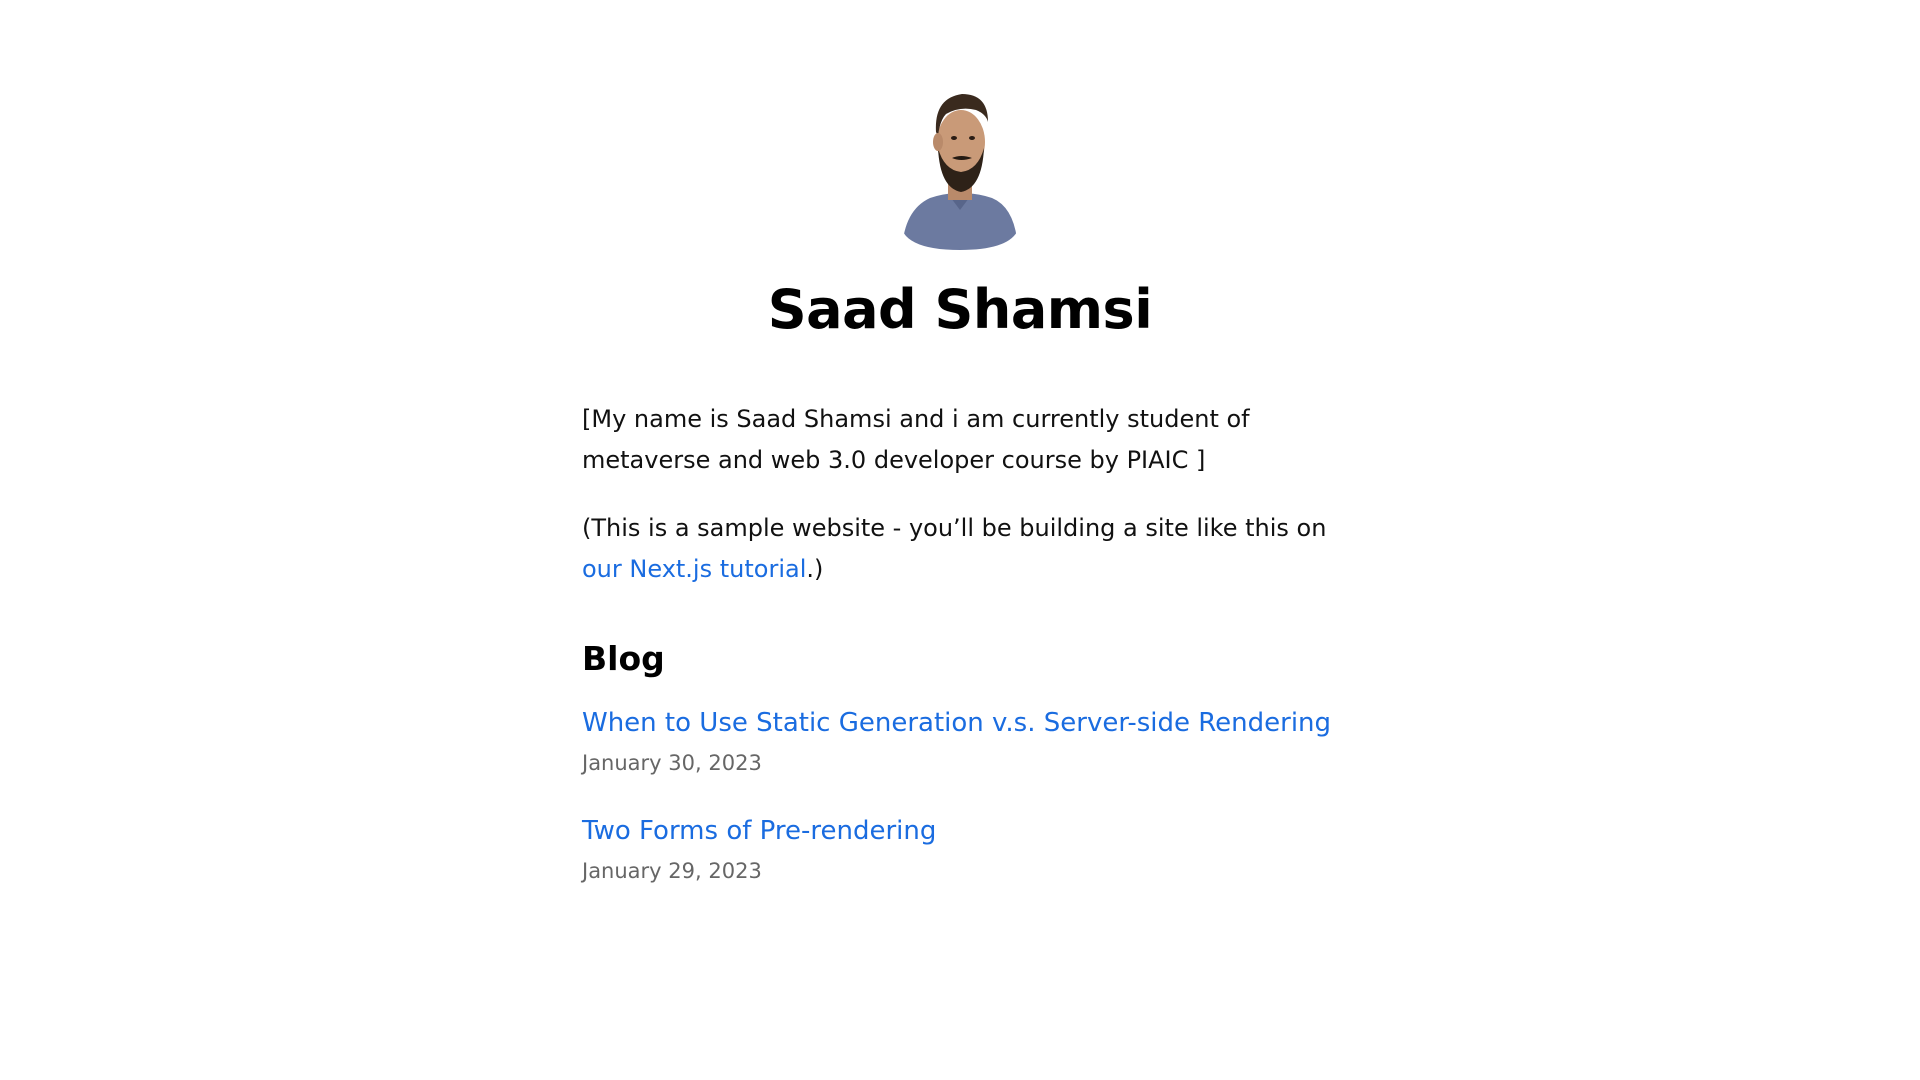 This screenshot has height=1080, width=1920. Describe the element at coordinates (623, 658) in the screenshot. I see `blog-heading: Blog` at that location.